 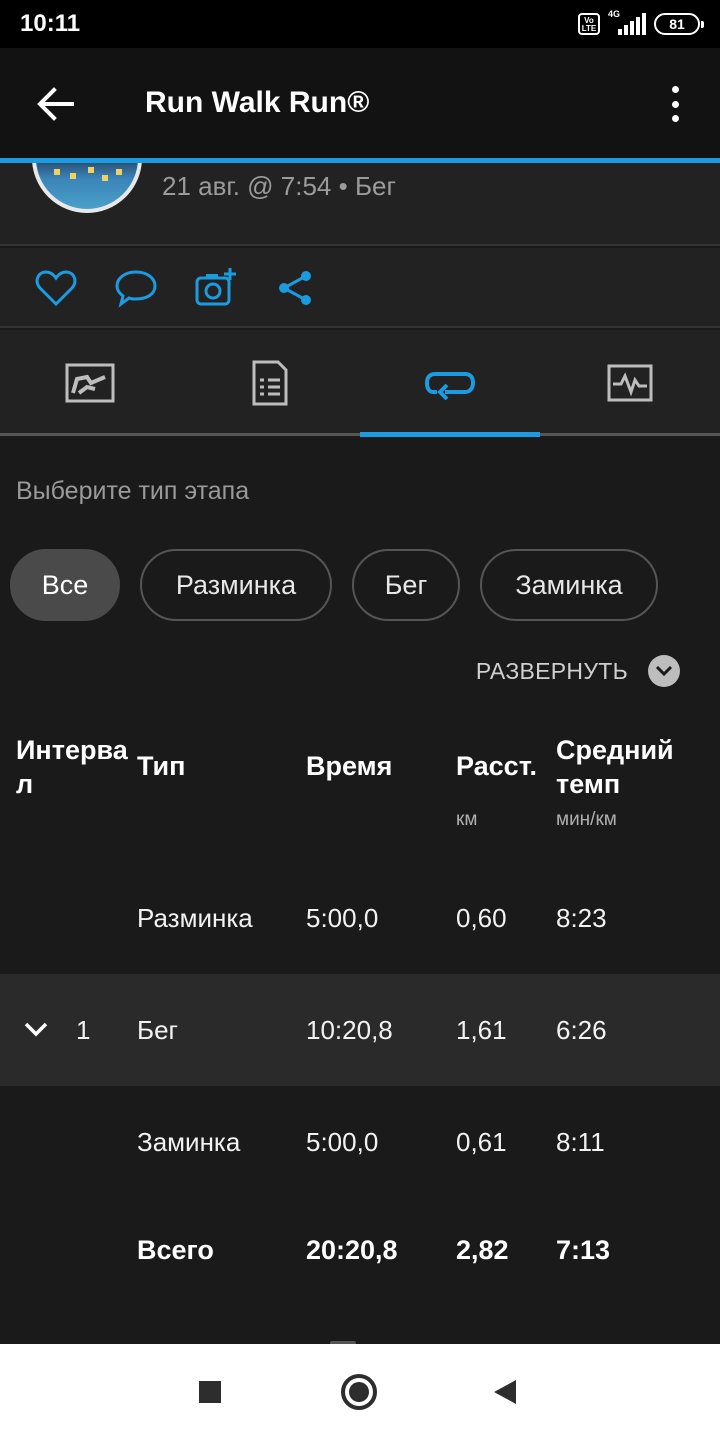 I want to click on chip-all: Все, so click(x=65, y=585).